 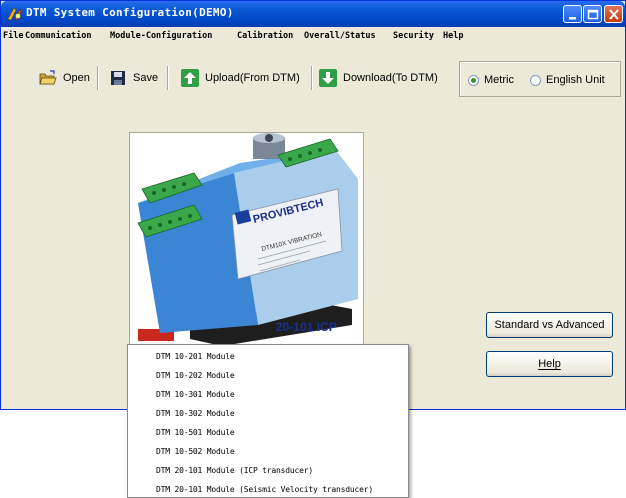 What do you see at coordinates (195, 375) in the screenshot?
I see `menu-item-dtm-10-202: DTM 10-202 Module` at bounding box center [195, 375].